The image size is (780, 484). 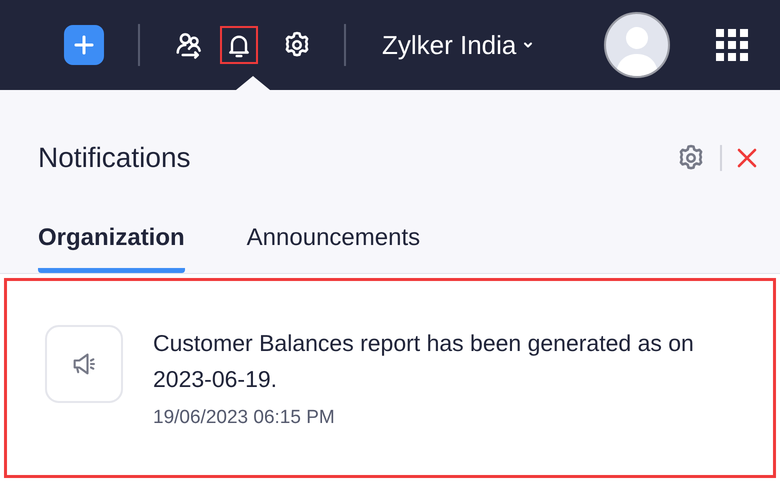 What do you see at coordinates (333, 248) in the screenshot?
I see `tab: Announcements` at bounding box center [333, 248].